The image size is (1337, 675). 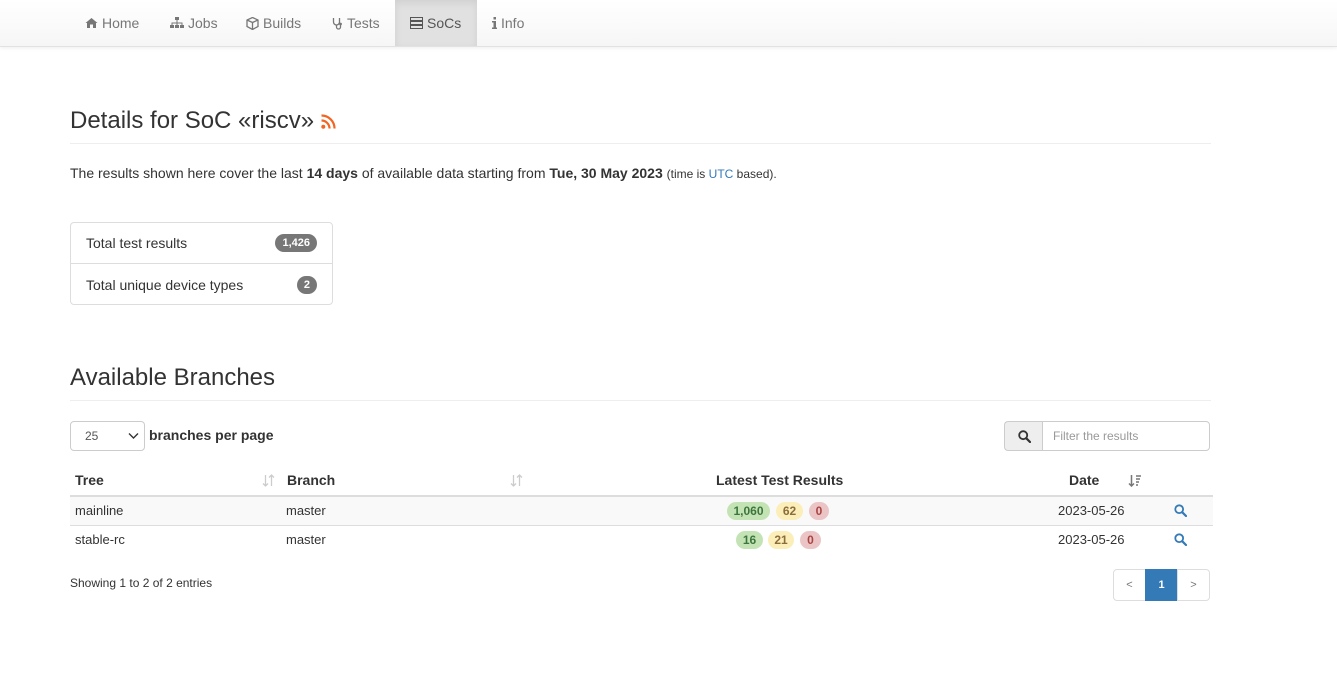 I want to click on page-title: Details for SoC «riscv», so click(x=203, y=121).